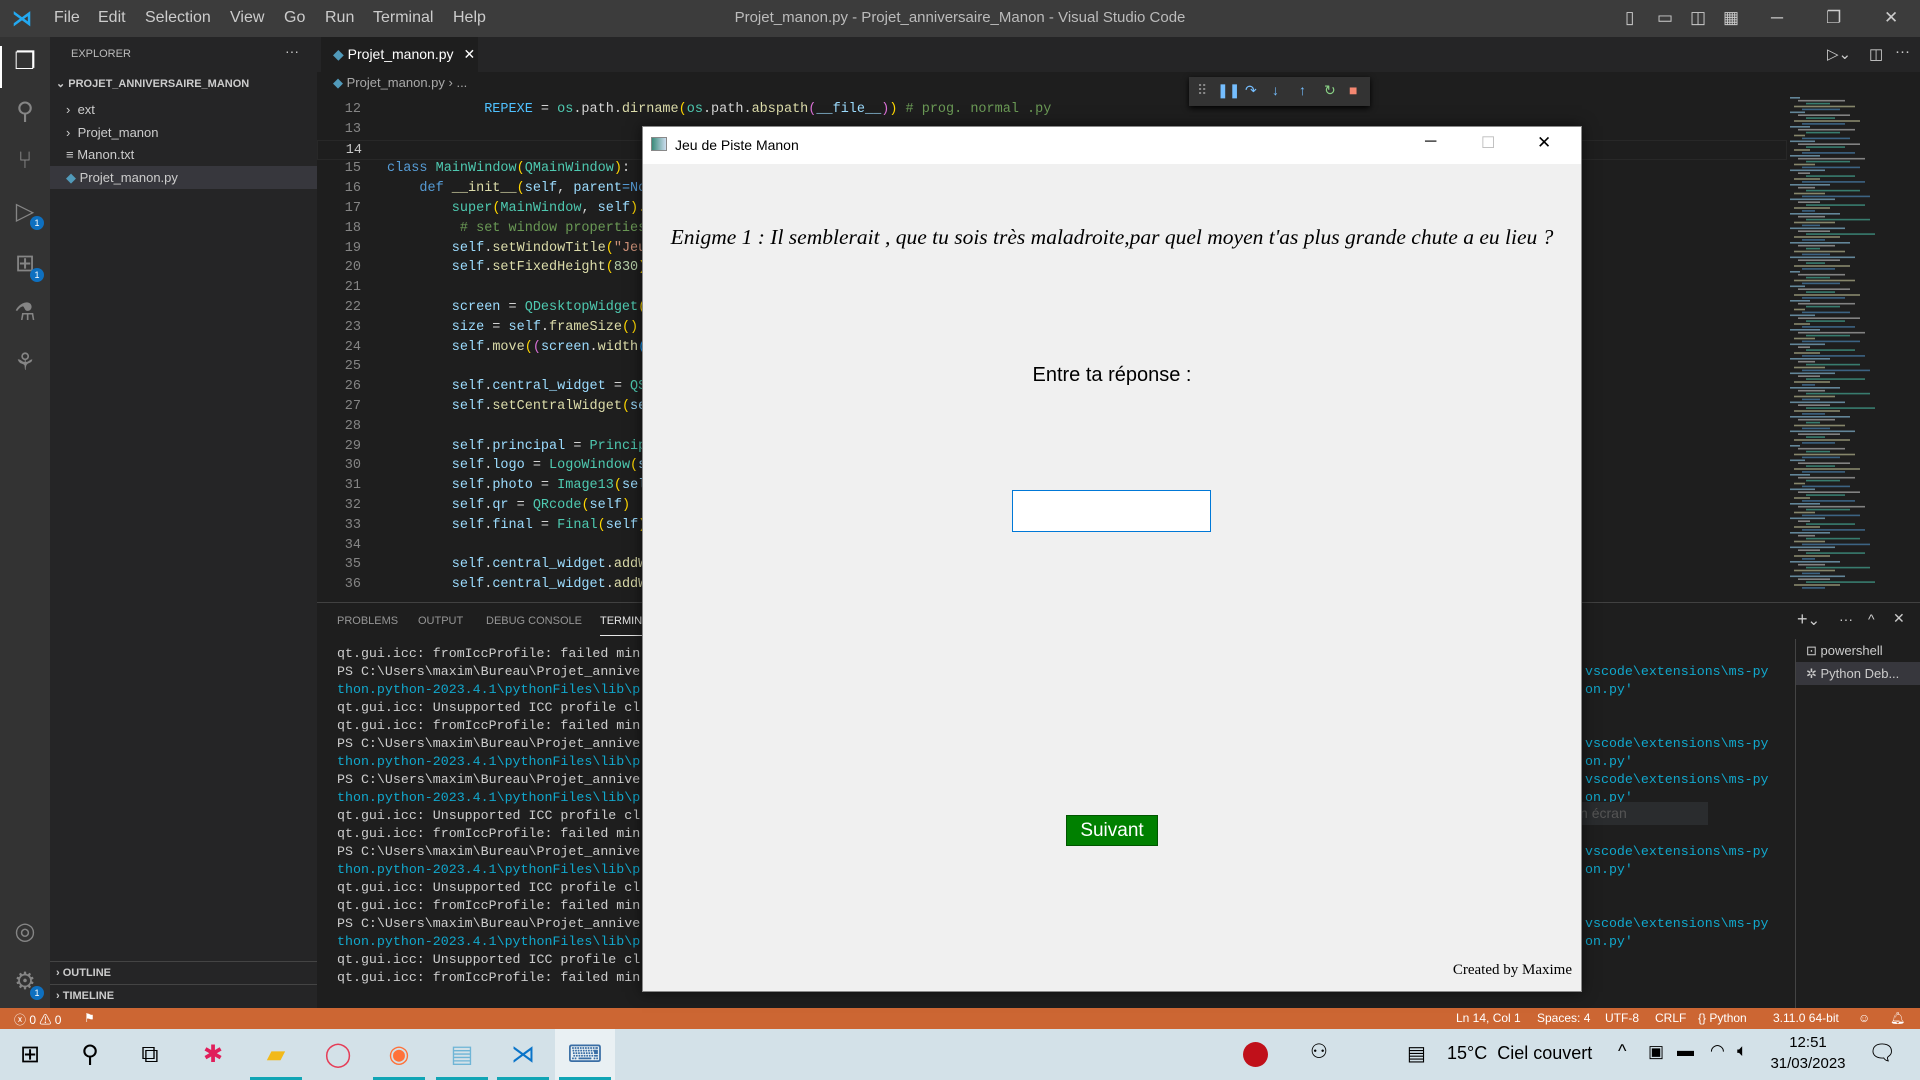  What do you see at coordinates (1488, 1018) in the screenshot?
I see `cursor-position: Ln 14, Col 1` at bounding box center [1488, 1018].